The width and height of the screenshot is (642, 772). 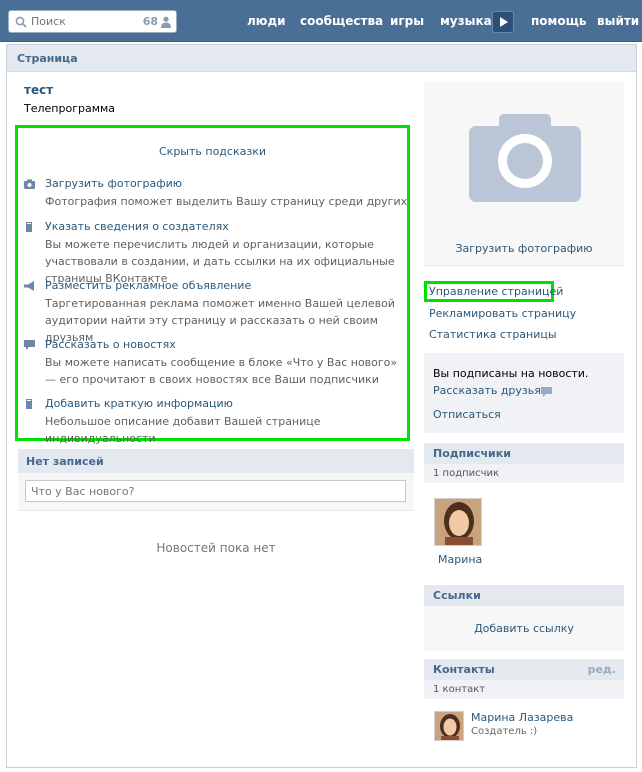 What do you see at coordinates (524, 669) in the screenshot?
I see `contacts-header: Контакты ред.` at bounding box center [524, 669].